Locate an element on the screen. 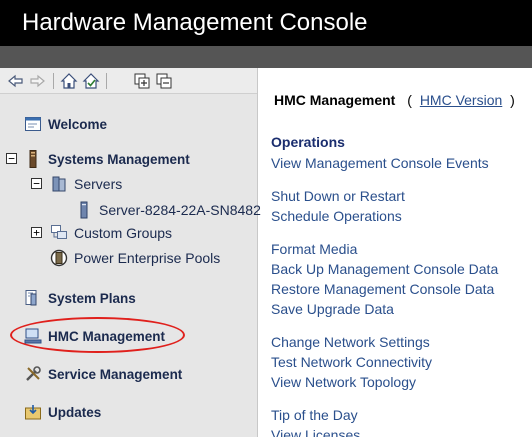  server-icon is located at coordinates (84, 210).